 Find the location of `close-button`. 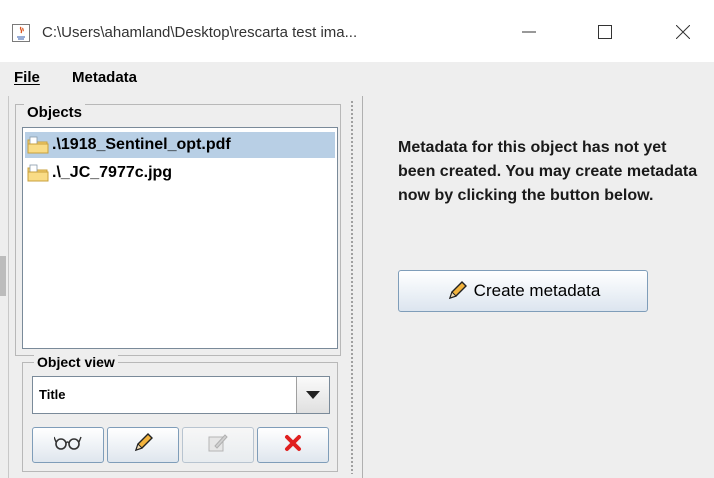

close-button is located at coordinates (683, 34).